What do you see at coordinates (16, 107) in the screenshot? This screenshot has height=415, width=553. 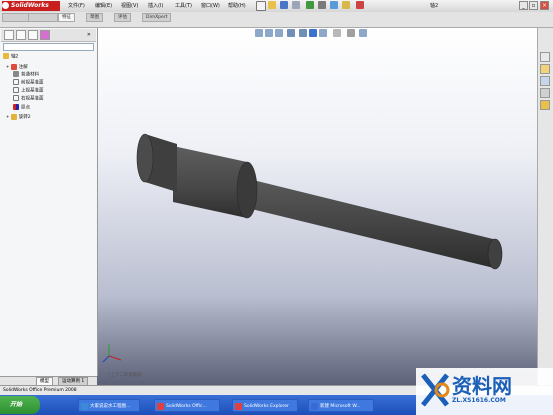 I see `origin-icon` at bounding box center [16, 107].